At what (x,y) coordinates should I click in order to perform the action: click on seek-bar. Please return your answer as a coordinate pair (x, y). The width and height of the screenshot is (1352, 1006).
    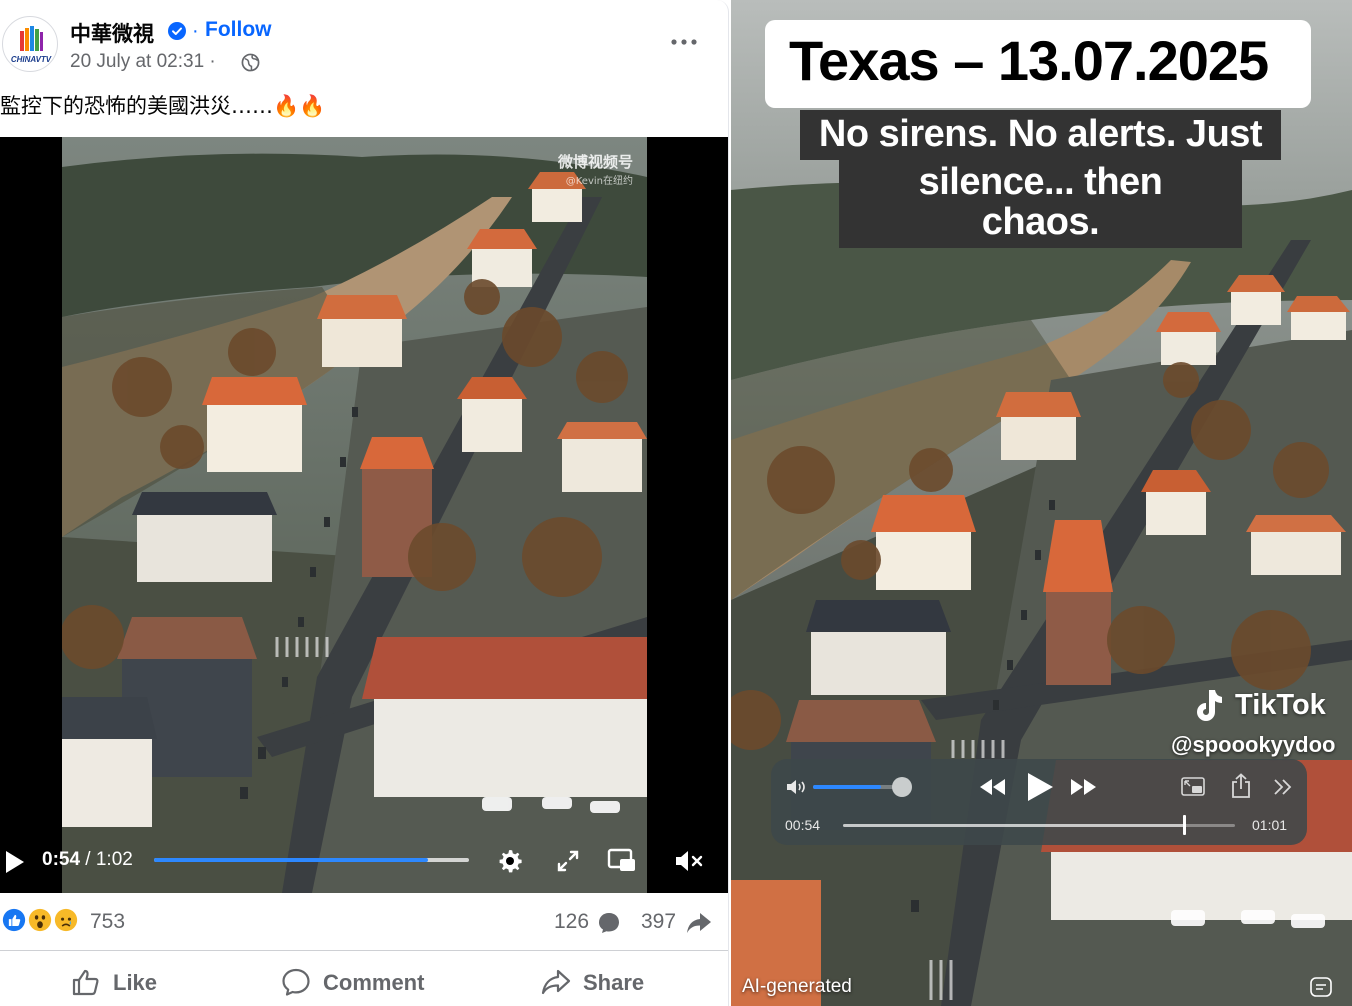
    Looking at the image, I should click on (1039, 825).